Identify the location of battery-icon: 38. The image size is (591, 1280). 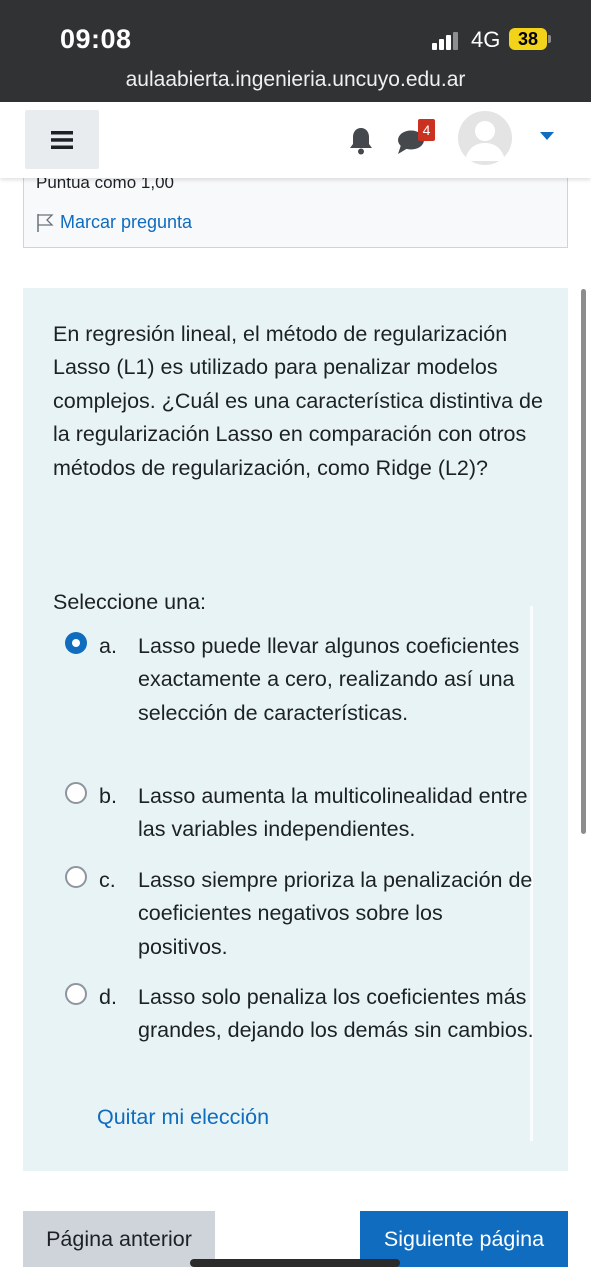
(528, 39).